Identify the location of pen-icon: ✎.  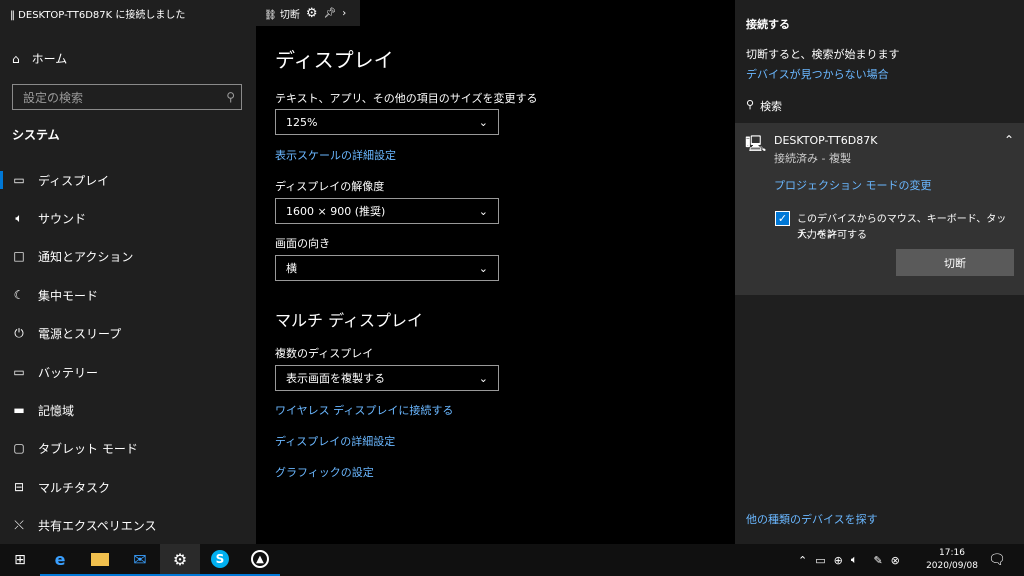
(877, 560).